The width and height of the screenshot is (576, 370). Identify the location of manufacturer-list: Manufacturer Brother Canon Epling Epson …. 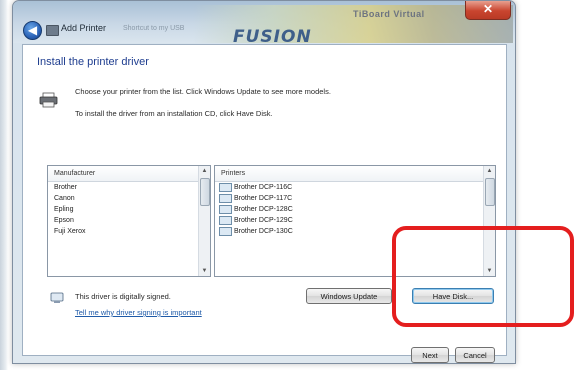
(129, 221).